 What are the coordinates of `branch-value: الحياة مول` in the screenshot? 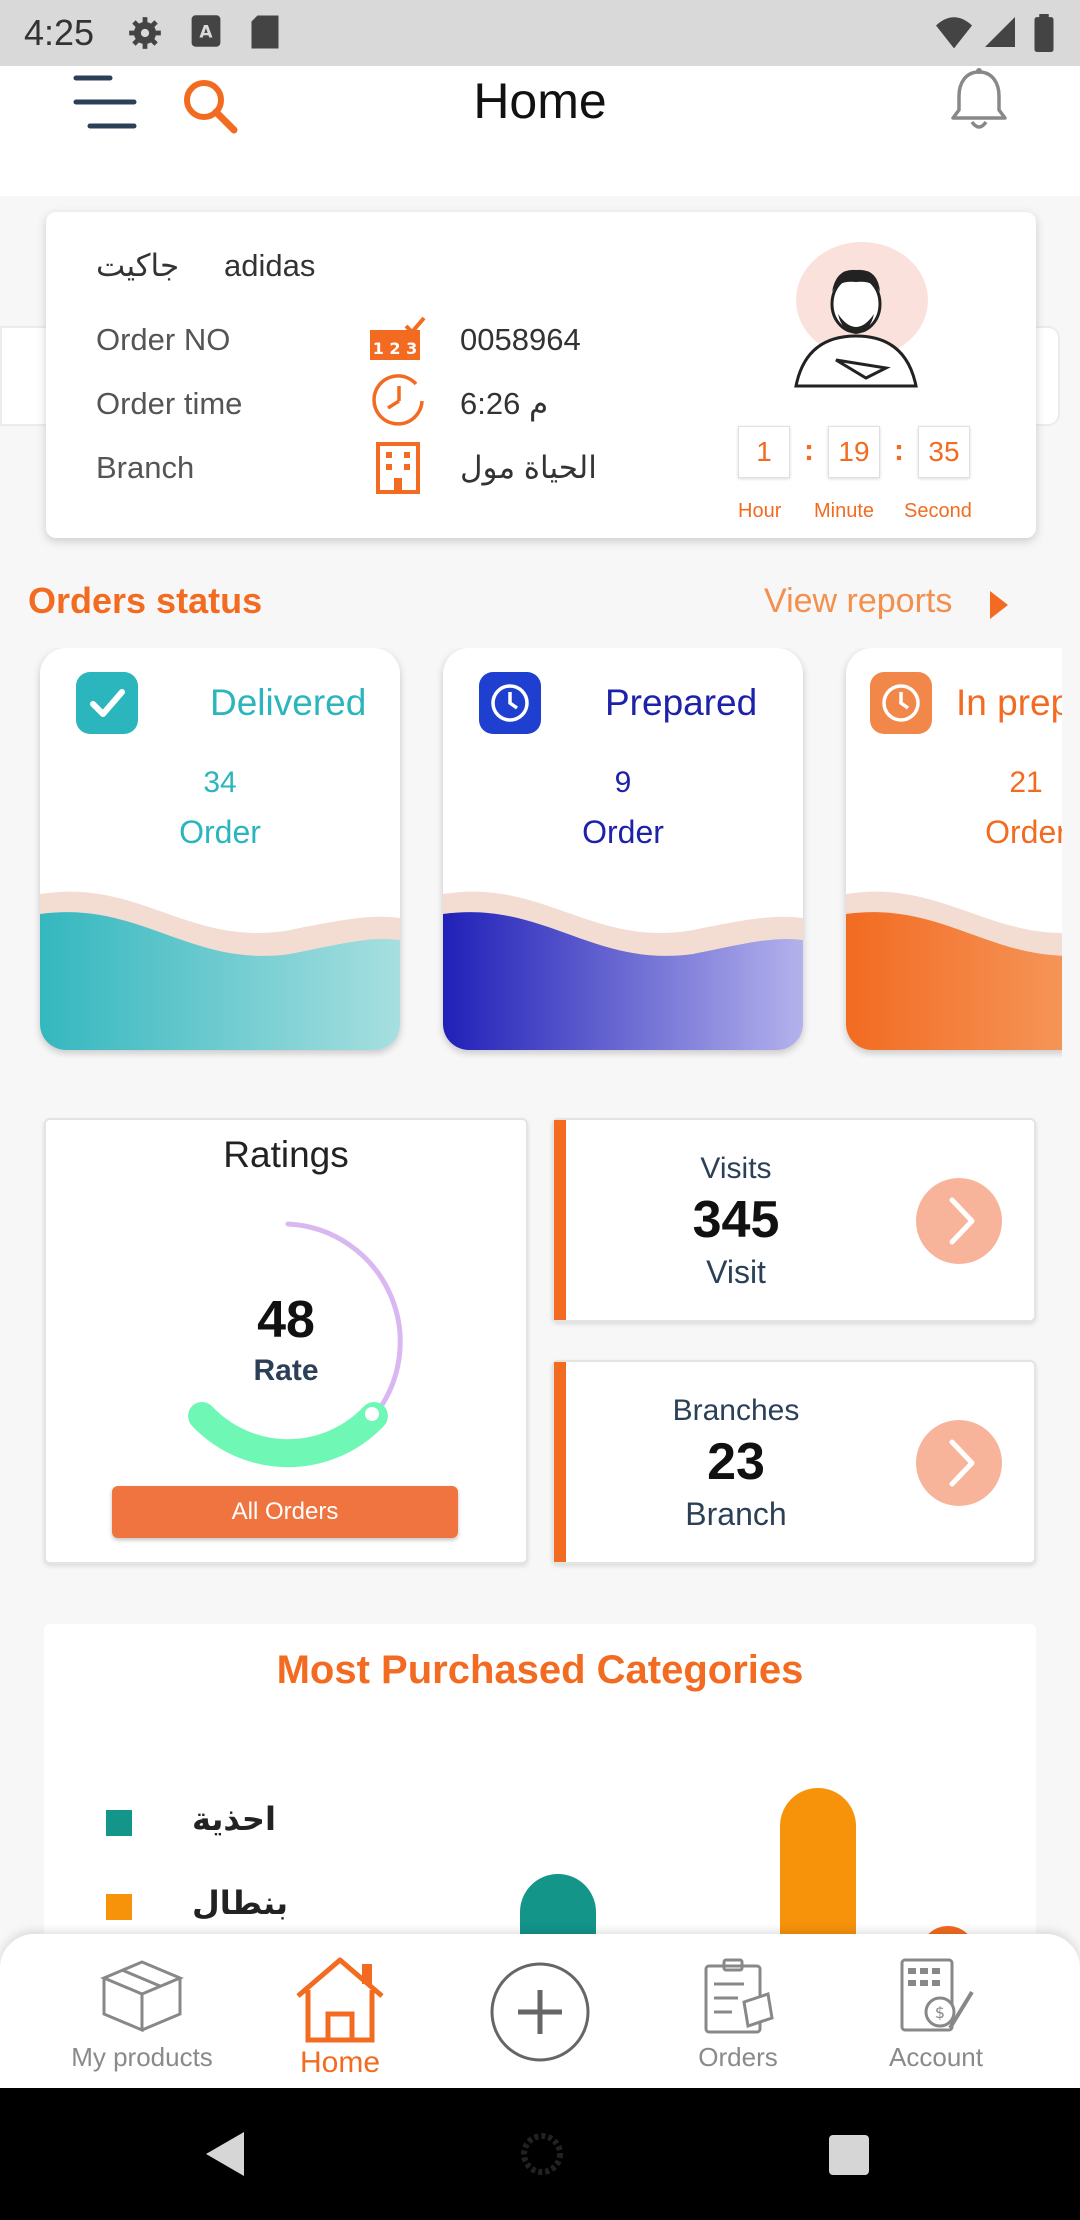 It's located at (528, 467).